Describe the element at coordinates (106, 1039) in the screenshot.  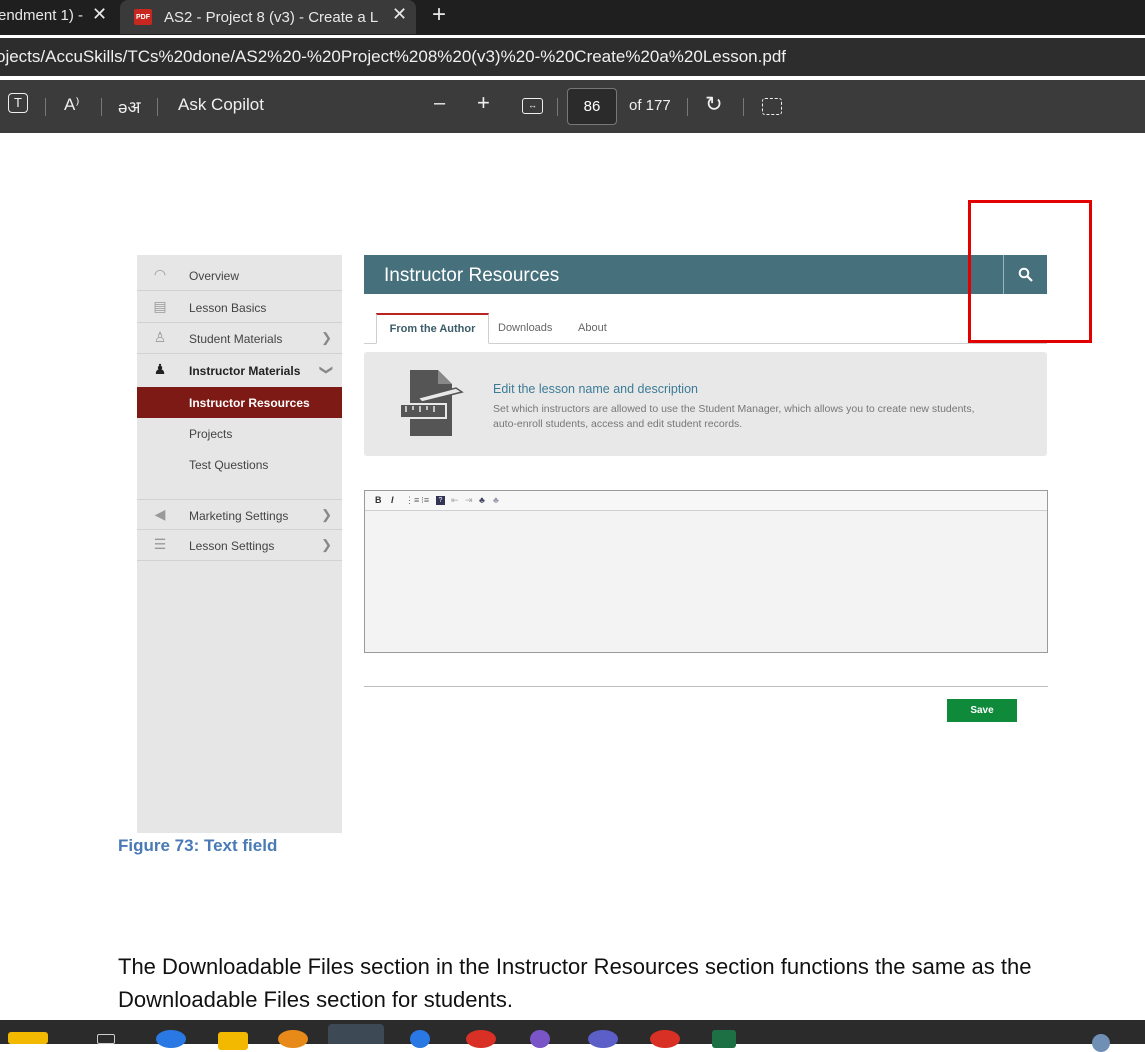
I see `task-view-icon` at that location.